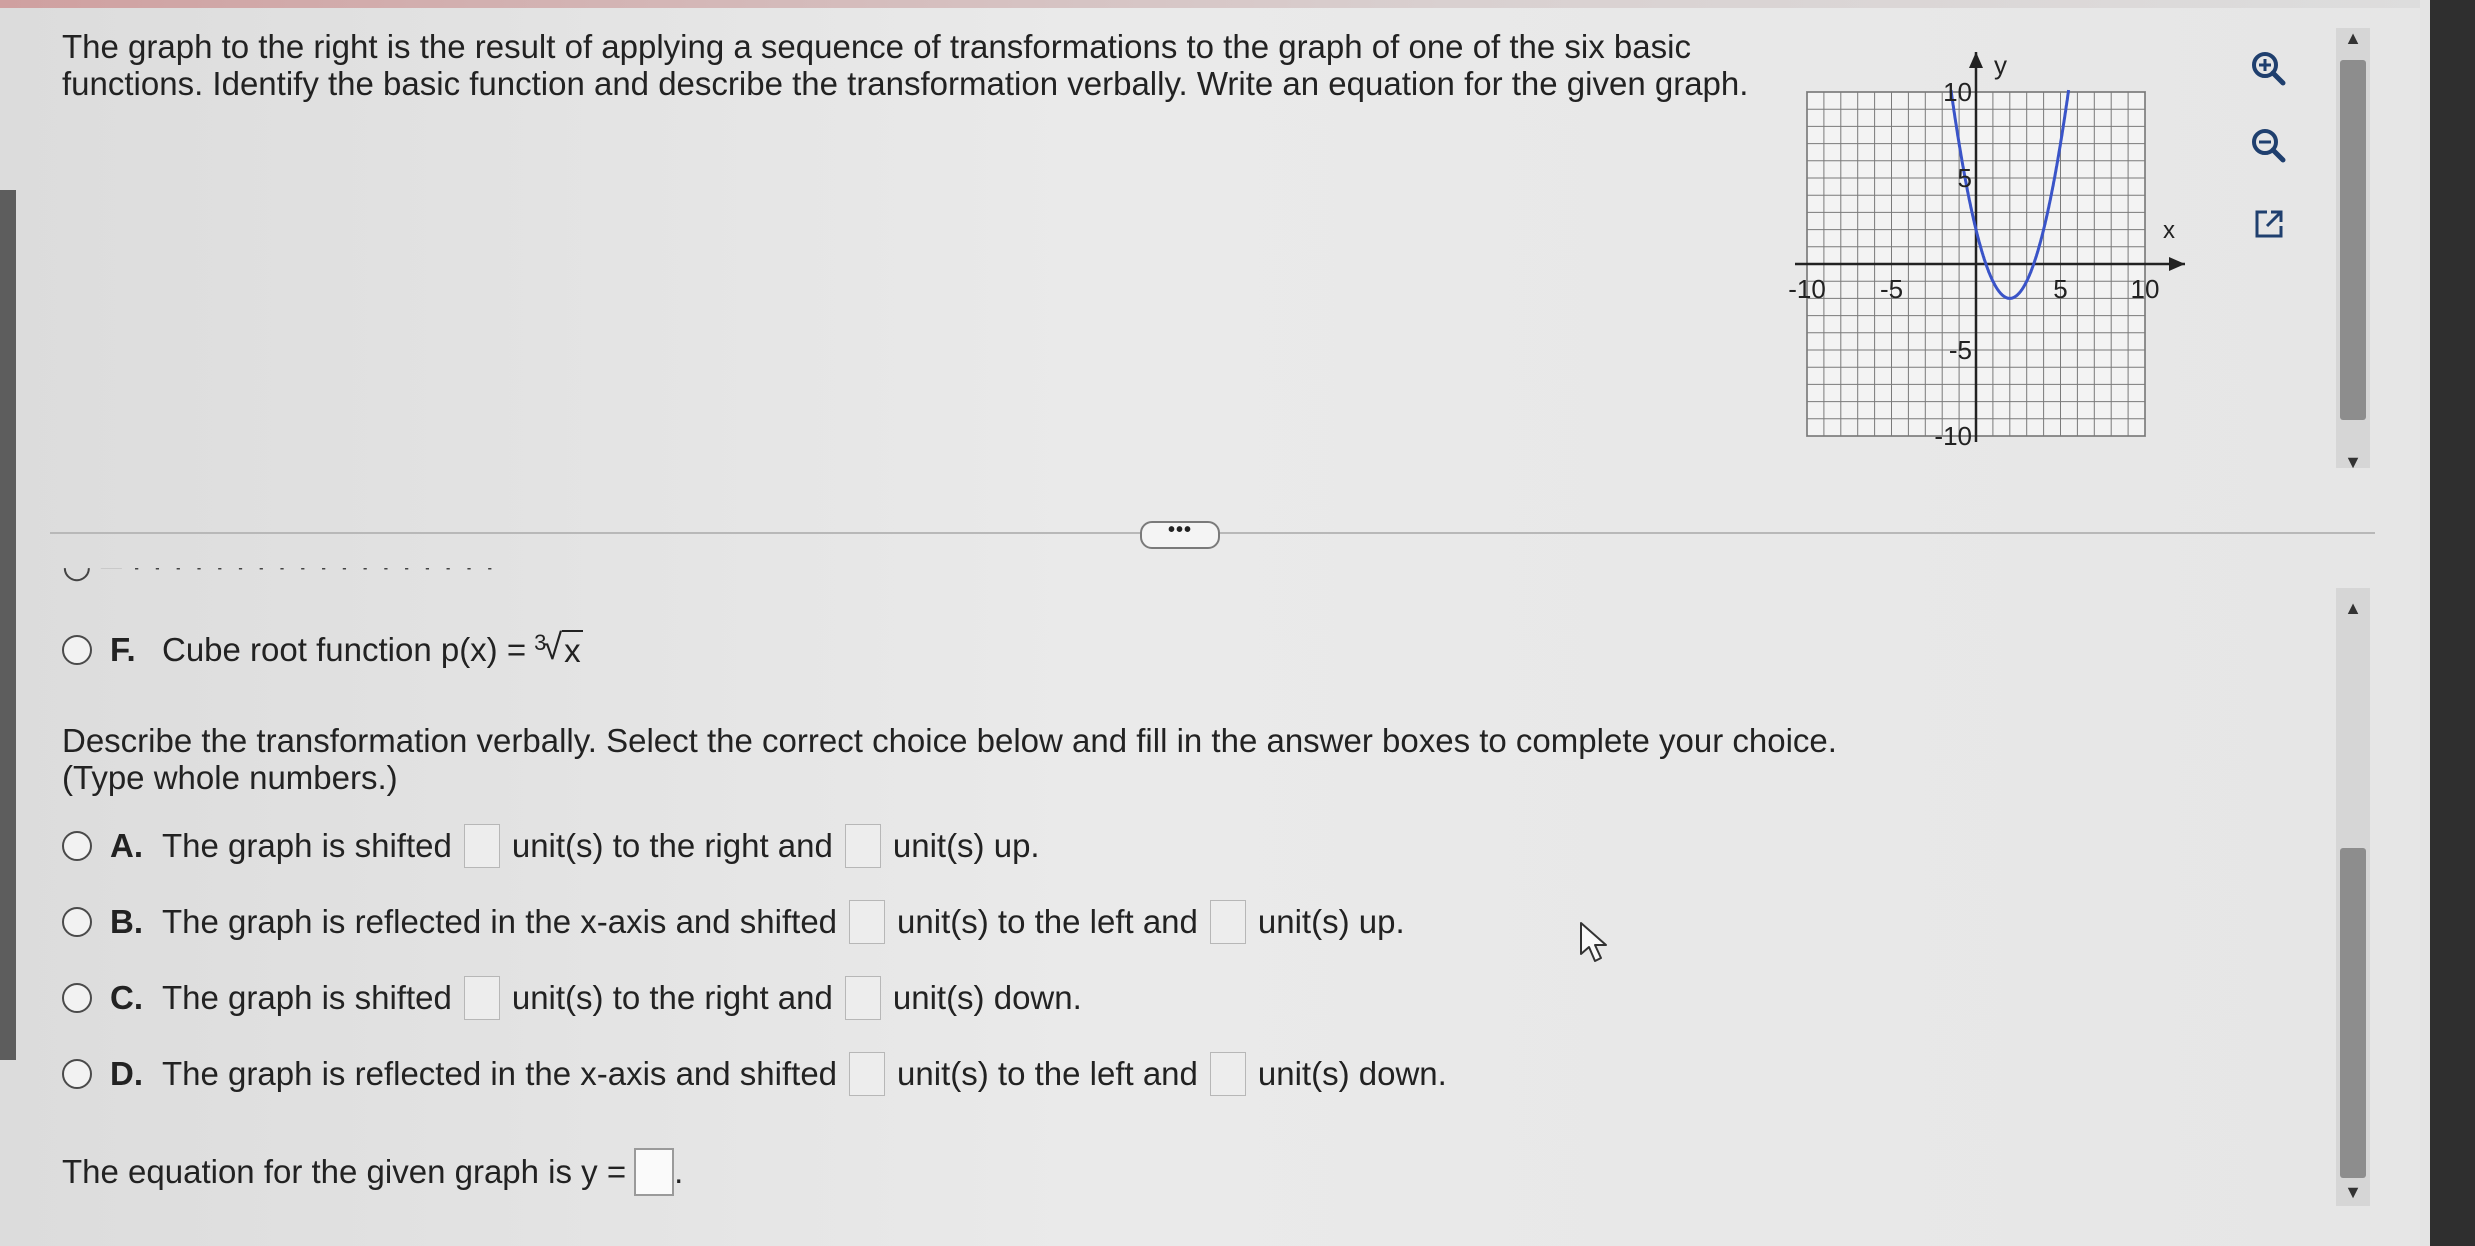 The image size is (2475, 1246). I want to click on function-graph: -10 -5 5 10 10 5 -5 -10 x y, so click(1990, 248).